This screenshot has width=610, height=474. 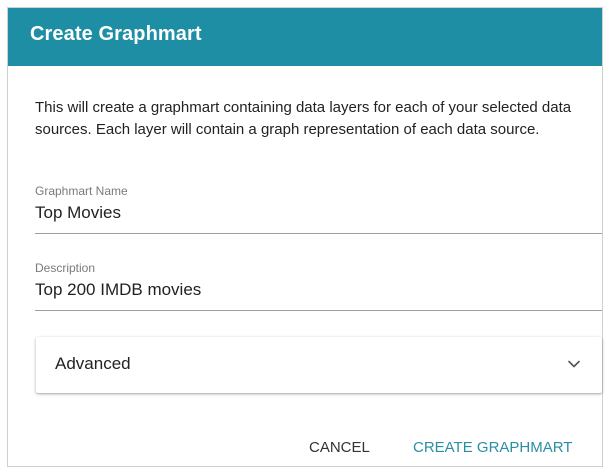 I want to click on advanced-expansion-panel: Advanced, so click(x=319, y=365).